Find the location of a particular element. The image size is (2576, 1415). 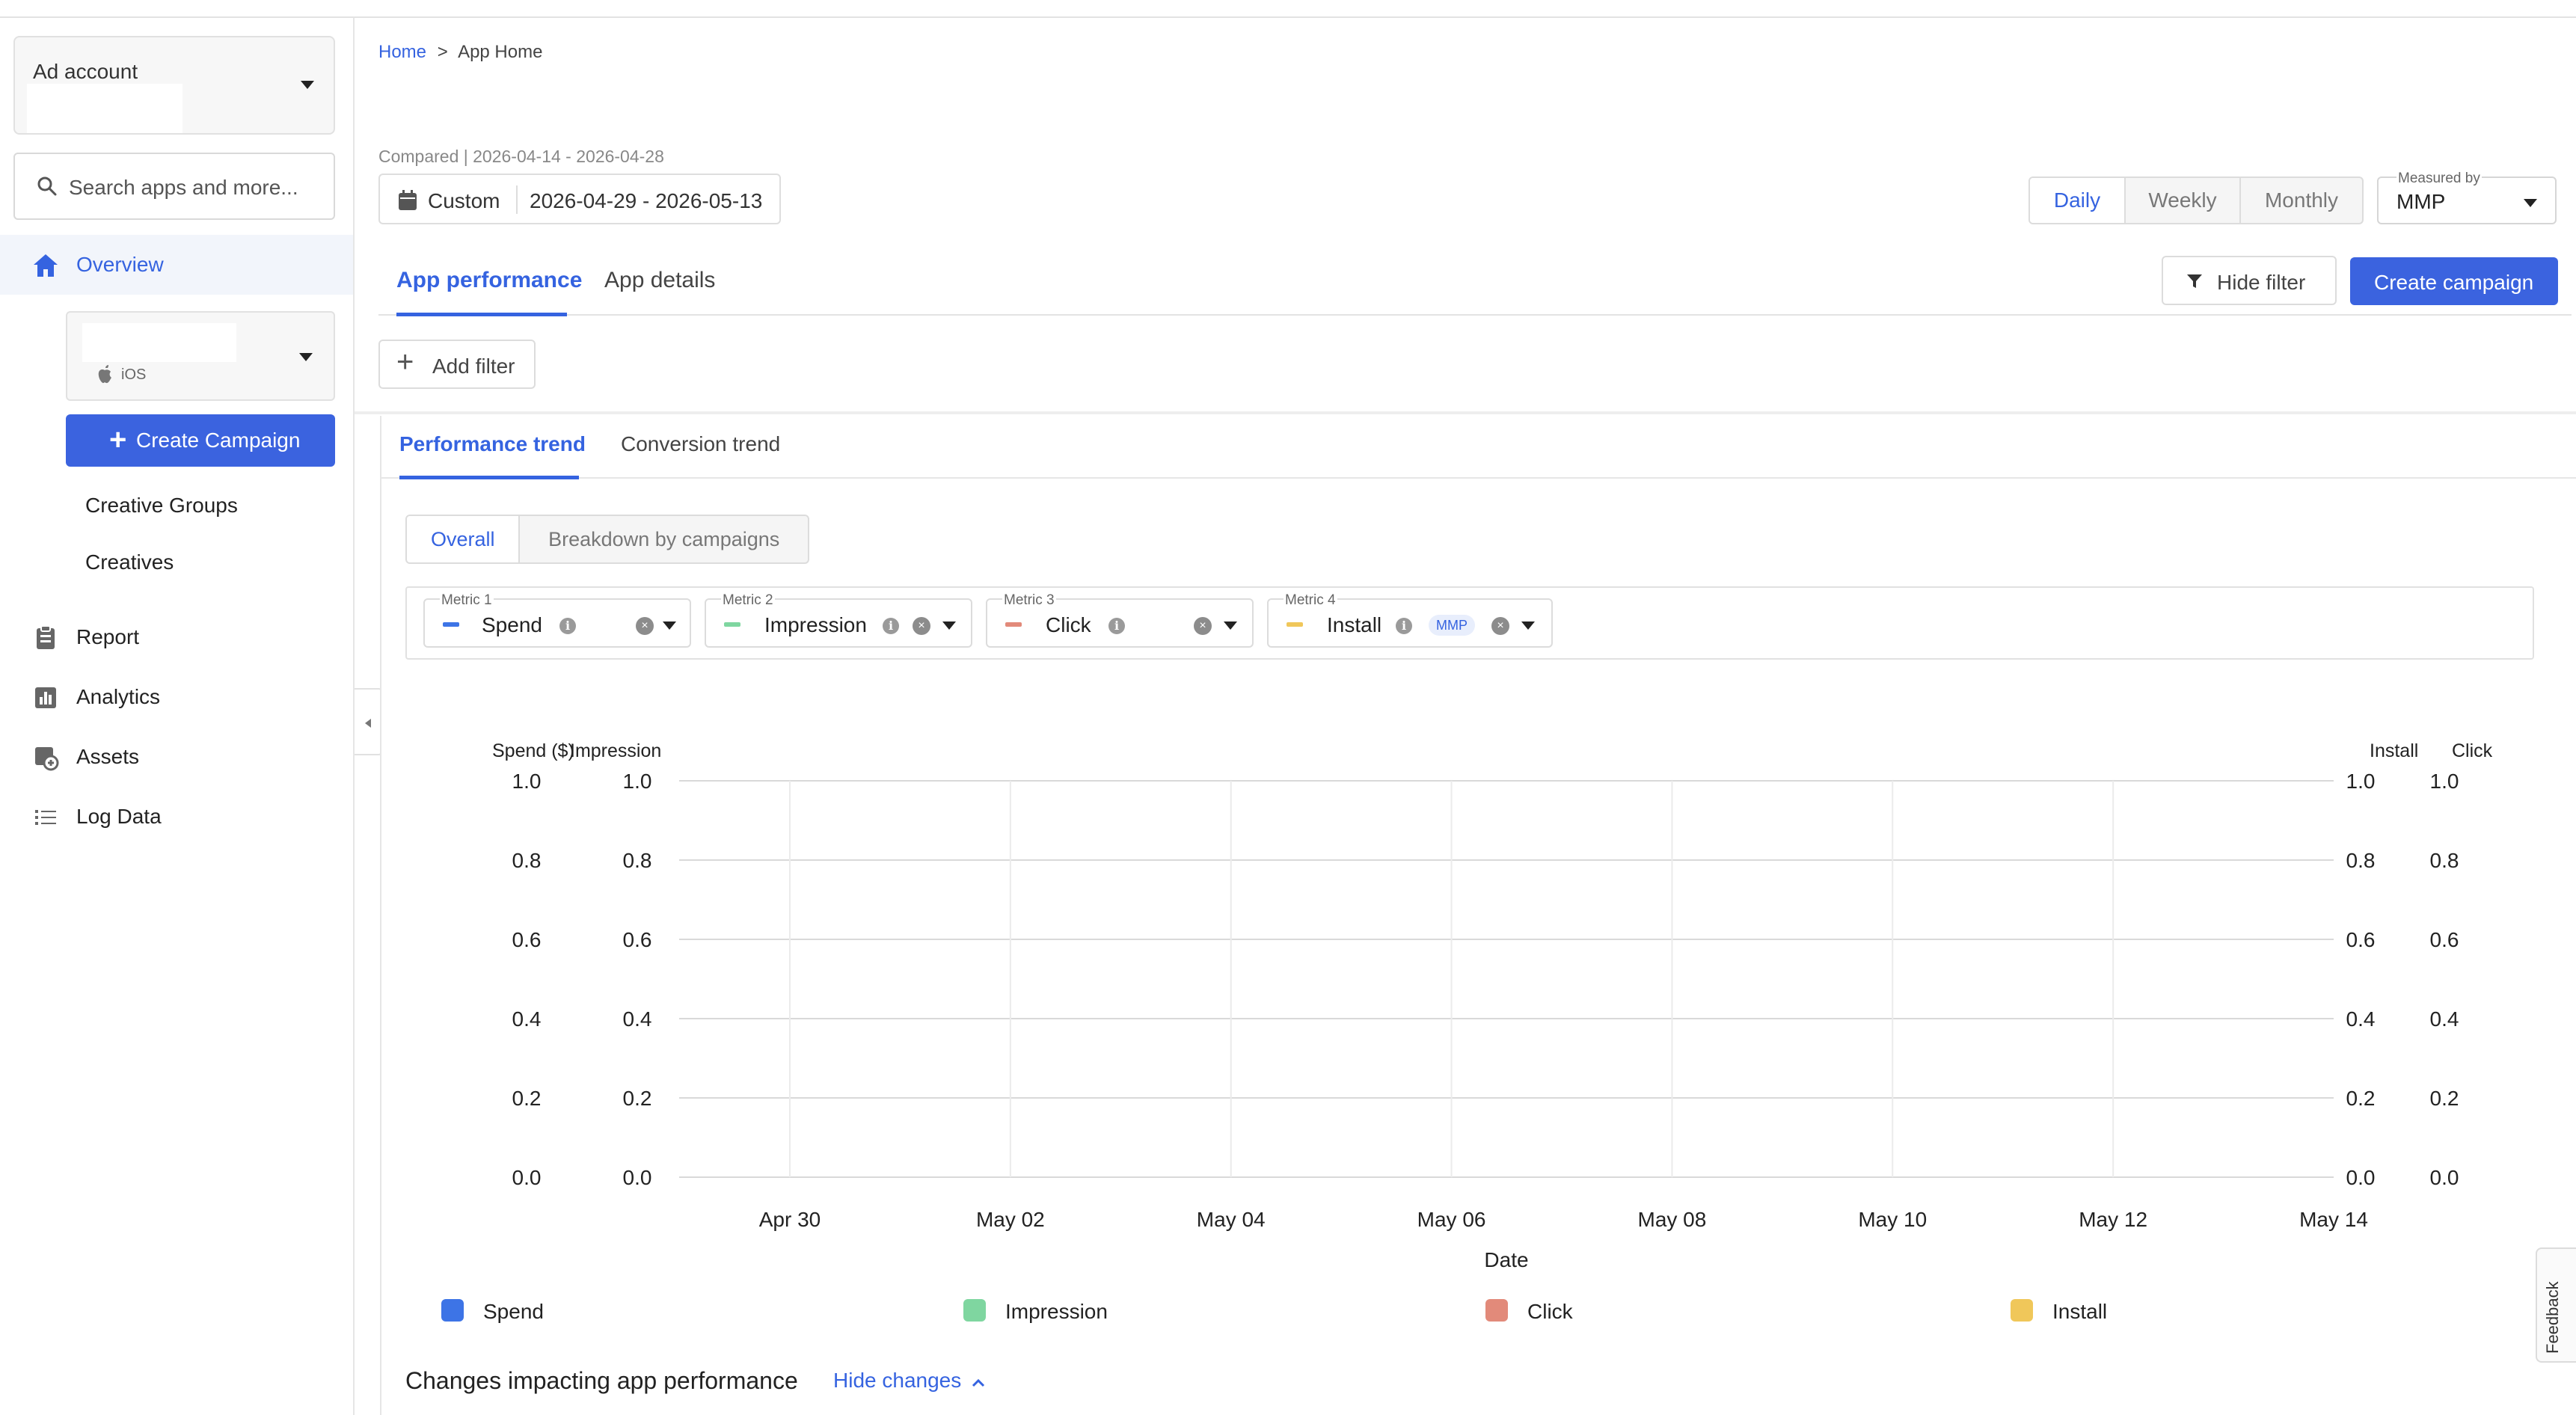

sidebar-item-overview: Overview is located at coordinates (176, 265).